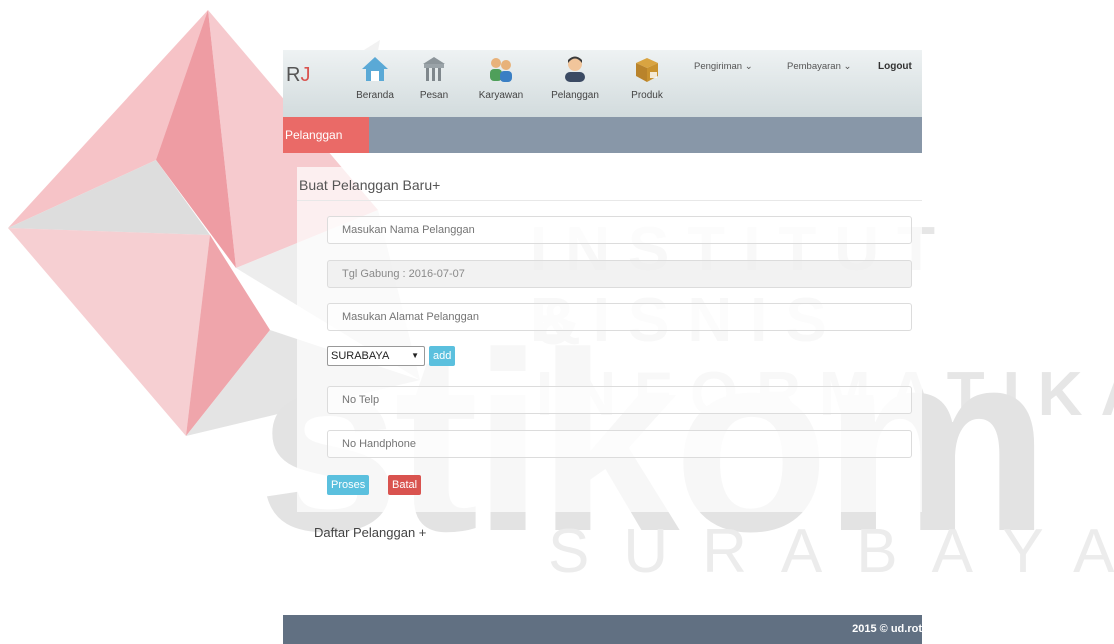 The image size is (1114, 644). What do you see at coordinates (348, 485) in the screenshot?
I see `proses-button: Proses` at bounding box center [348, 485].